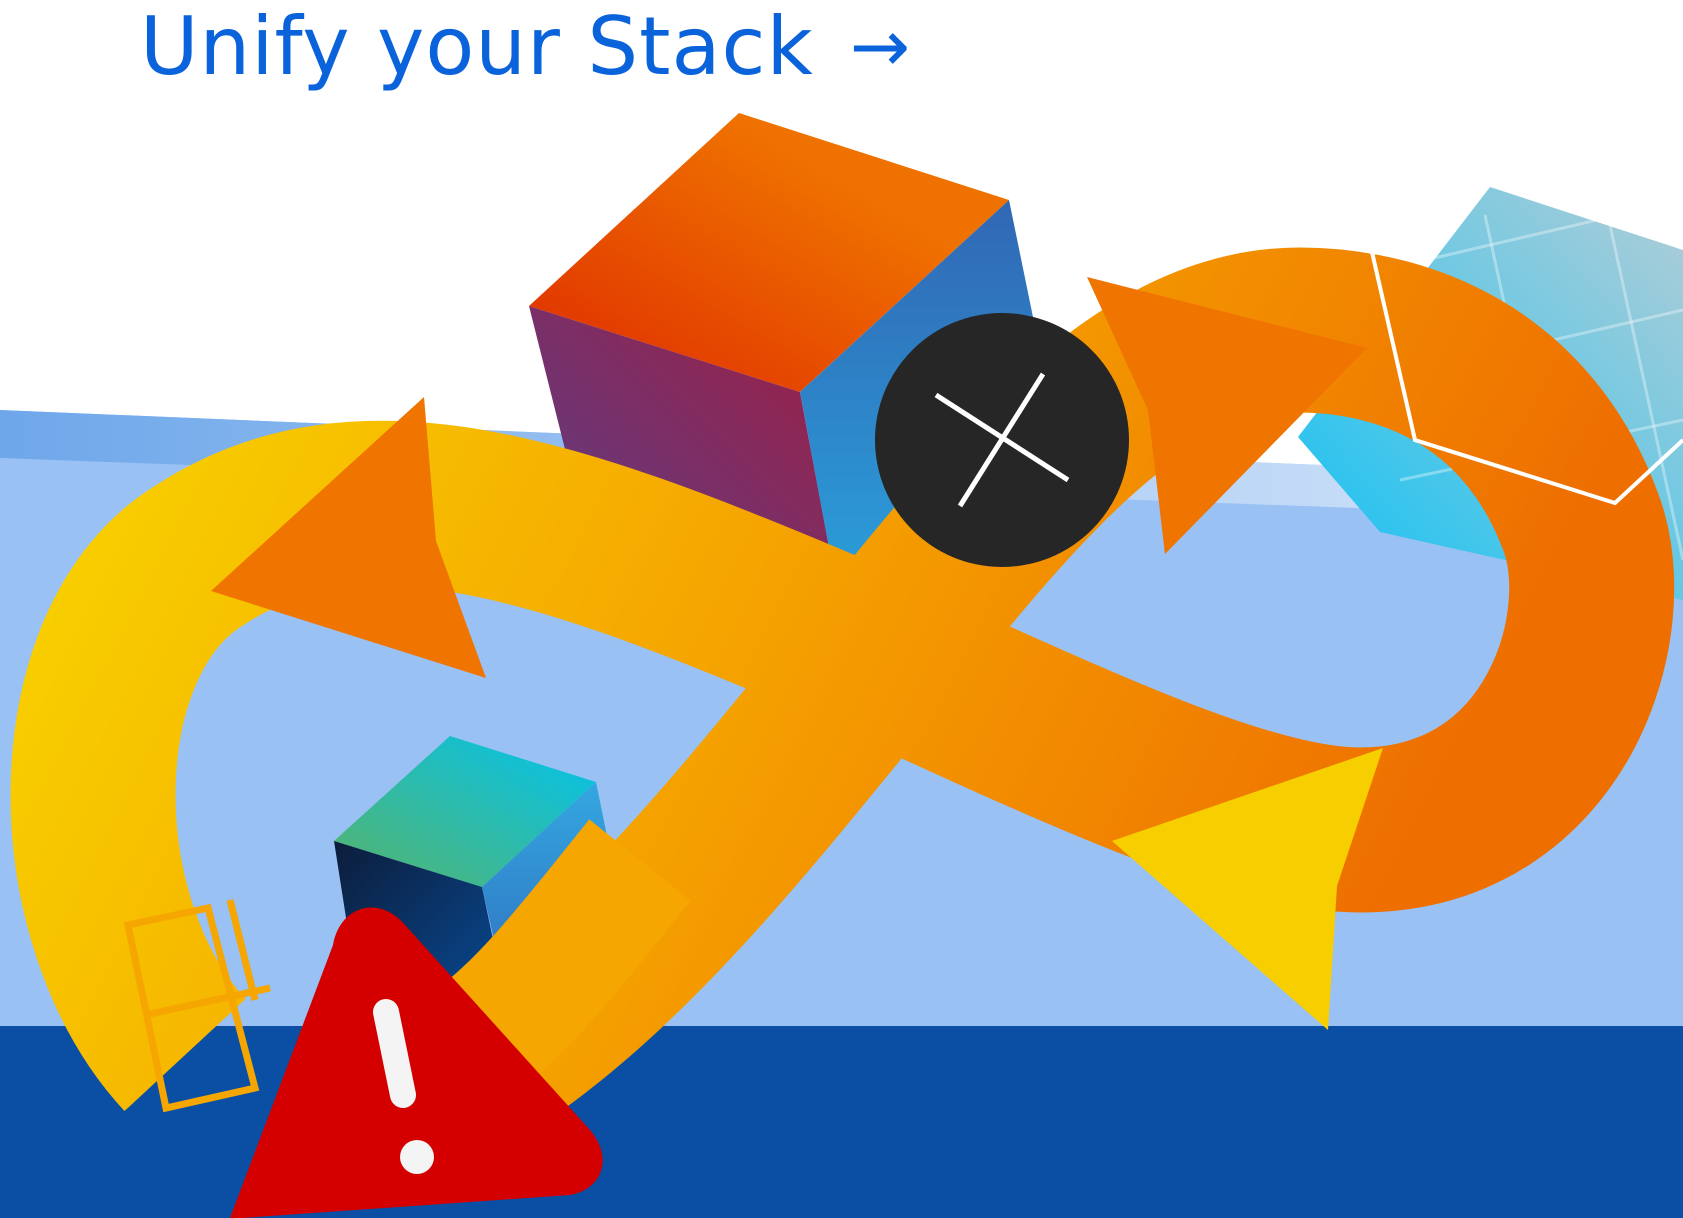 Image resolution: width=1683 pixels, height=1218 pixels. I want to click on arrow-right-icon: →, so click(880, 46).